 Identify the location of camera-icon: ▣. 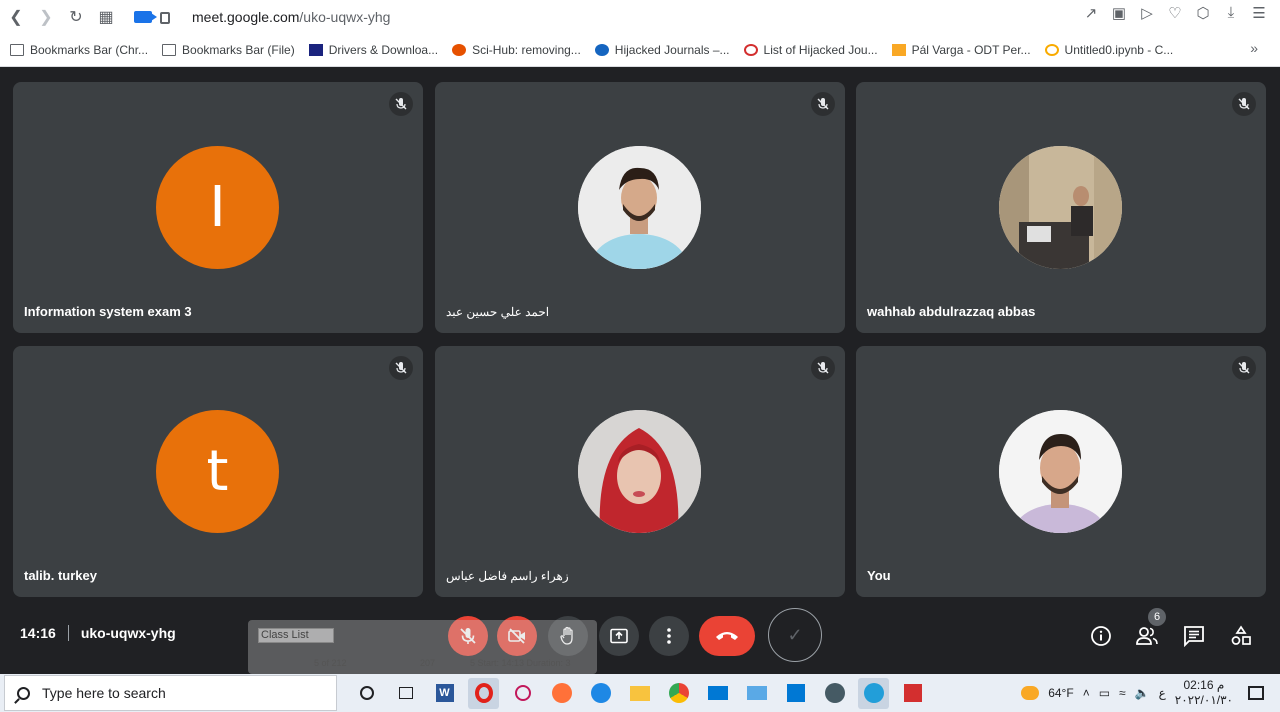
(1119, 13).